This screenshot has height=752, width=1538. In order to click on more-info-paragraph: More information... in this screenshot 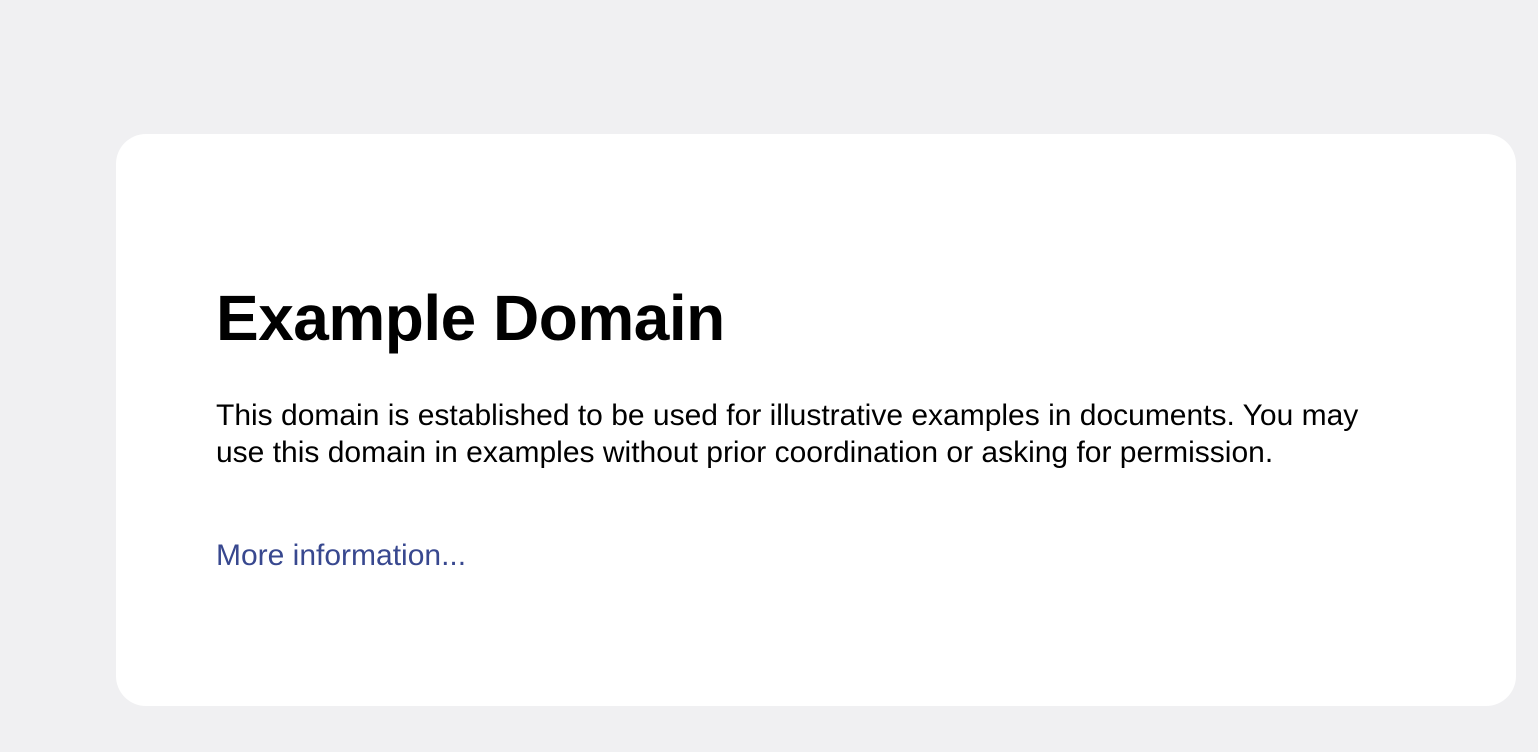, I will do `click(341, 555)`.